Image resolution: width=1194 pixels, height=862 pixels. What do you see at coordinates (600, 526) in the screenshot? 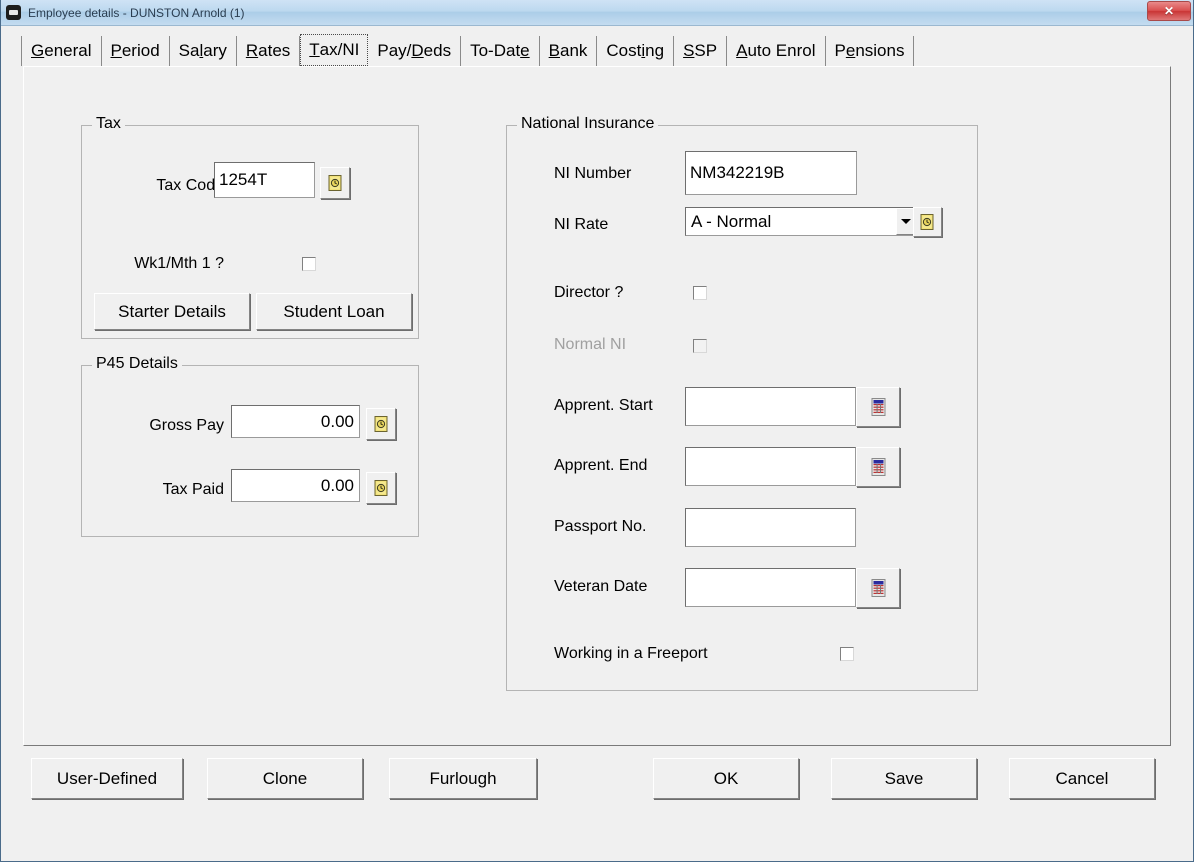
I see `passport-no-label: Passport No.` at bounding box center [600, 526].